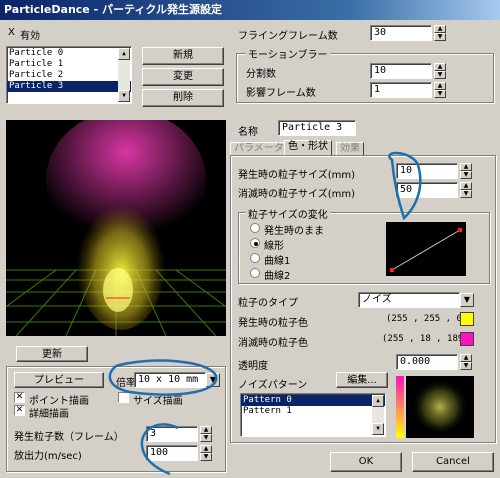  I want to click on new-button: 新規, so click(183, 56).